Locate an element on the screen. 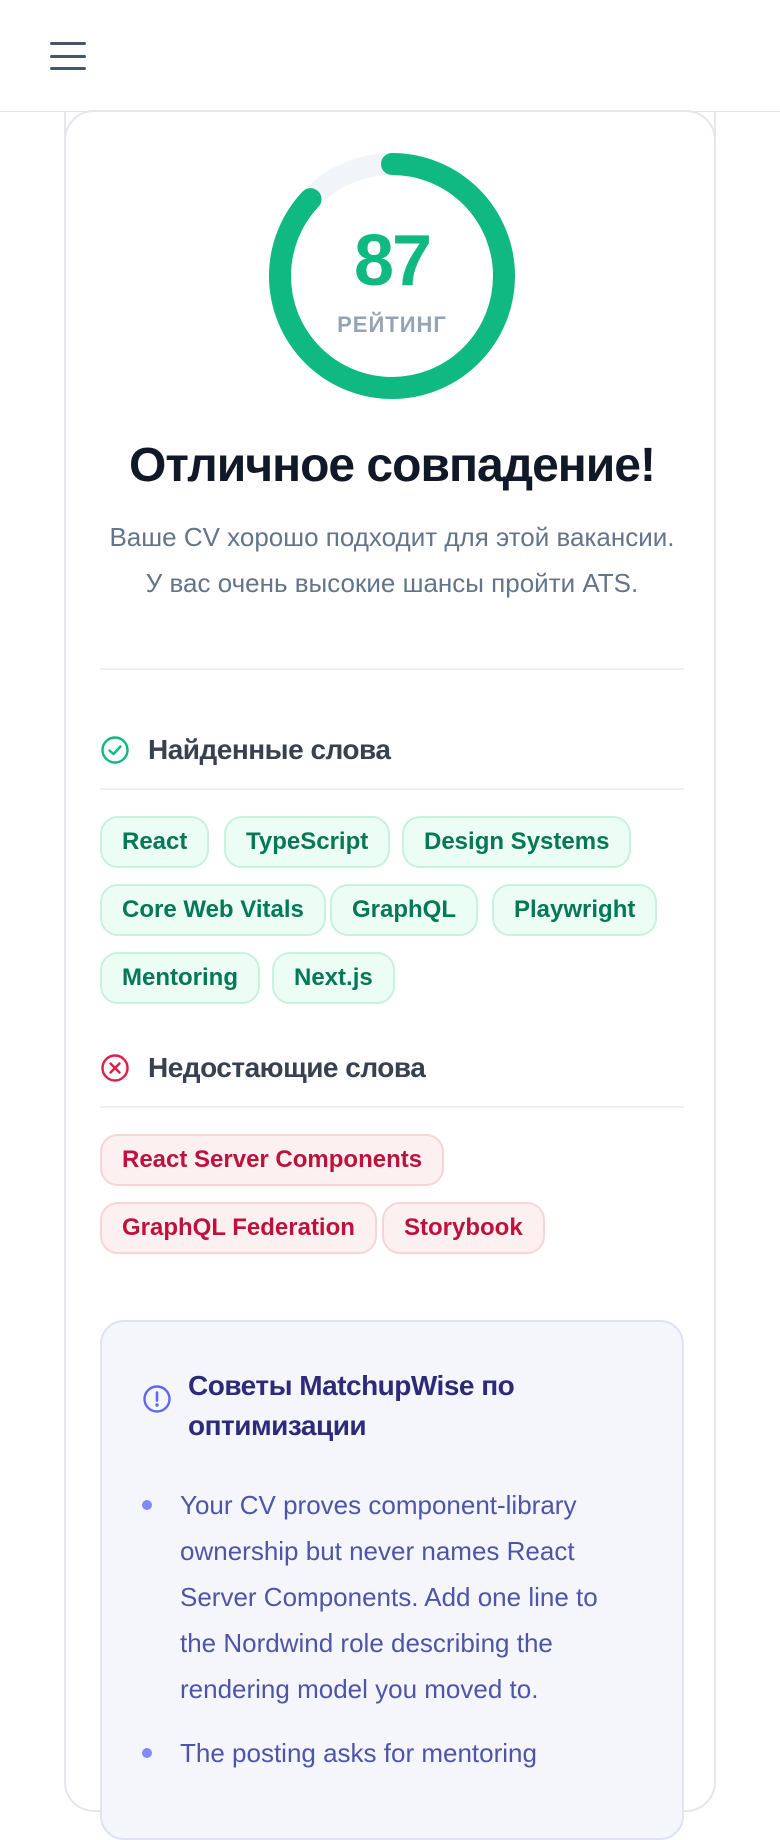 This screenshot has width=780, height=1840. found-keyword-chip: Design Systems is located at coordinates (517, 842).